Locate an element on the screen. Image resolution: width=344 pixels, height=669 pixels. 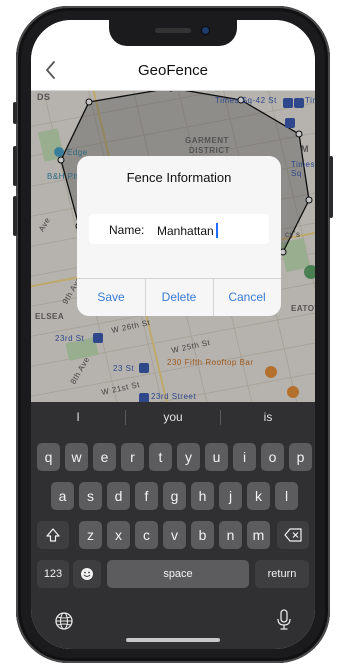
key-l: l is located at coordinates (286, 496).